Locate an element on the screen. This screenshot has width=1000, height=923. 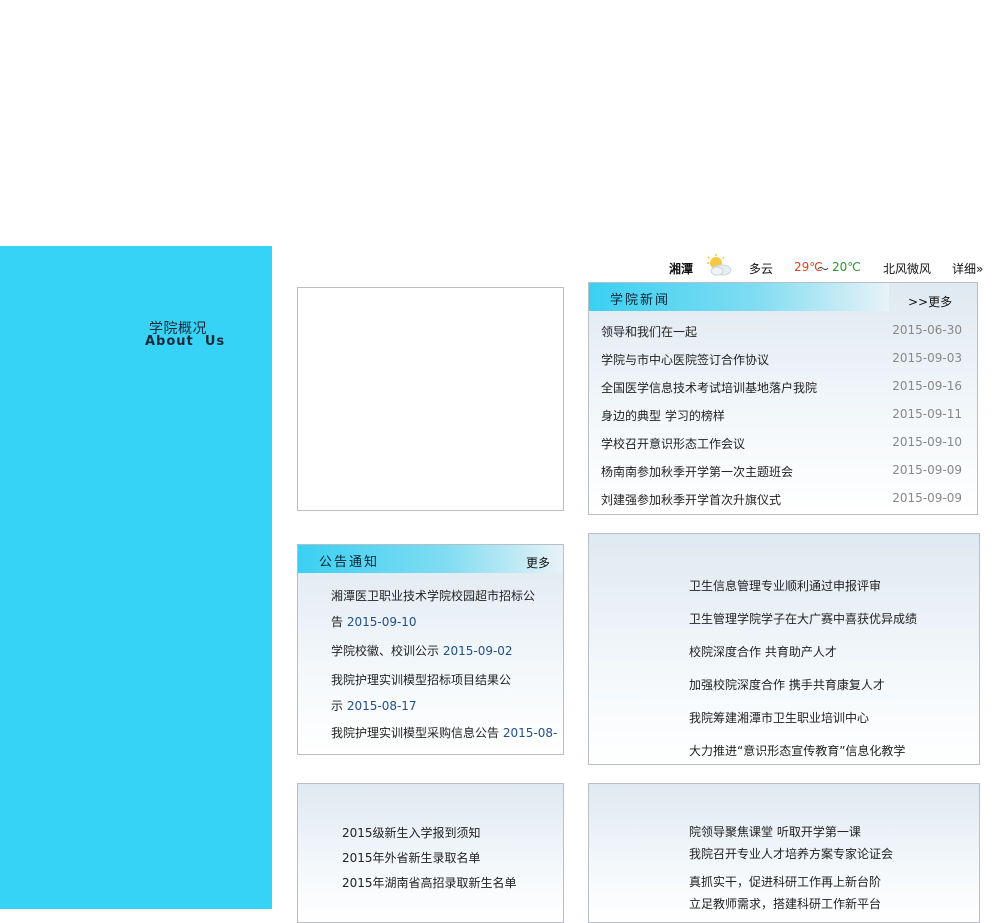
news-item-title: 身边的典型 学习的榜样 is located at coordinates (663, 415).